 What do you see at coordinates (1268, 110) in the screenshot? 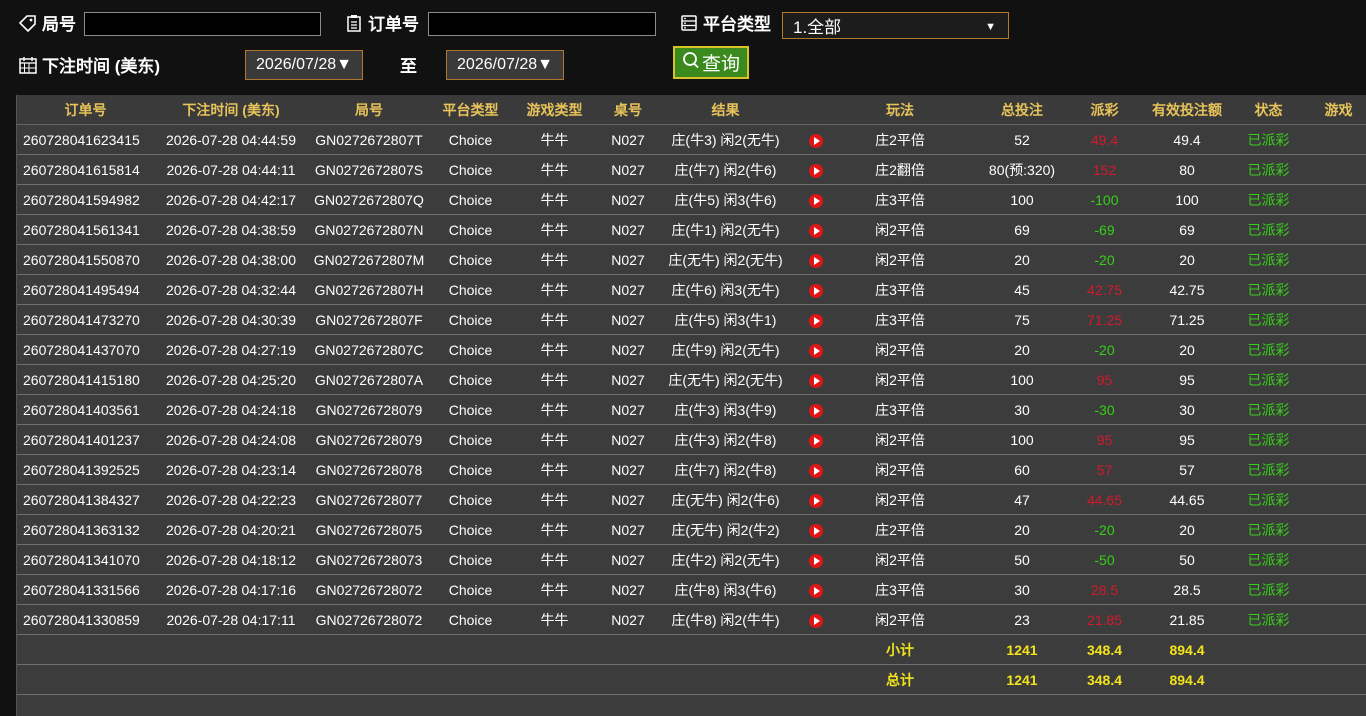
I see `column-header: 状态` at bounding box center [1268, 110].